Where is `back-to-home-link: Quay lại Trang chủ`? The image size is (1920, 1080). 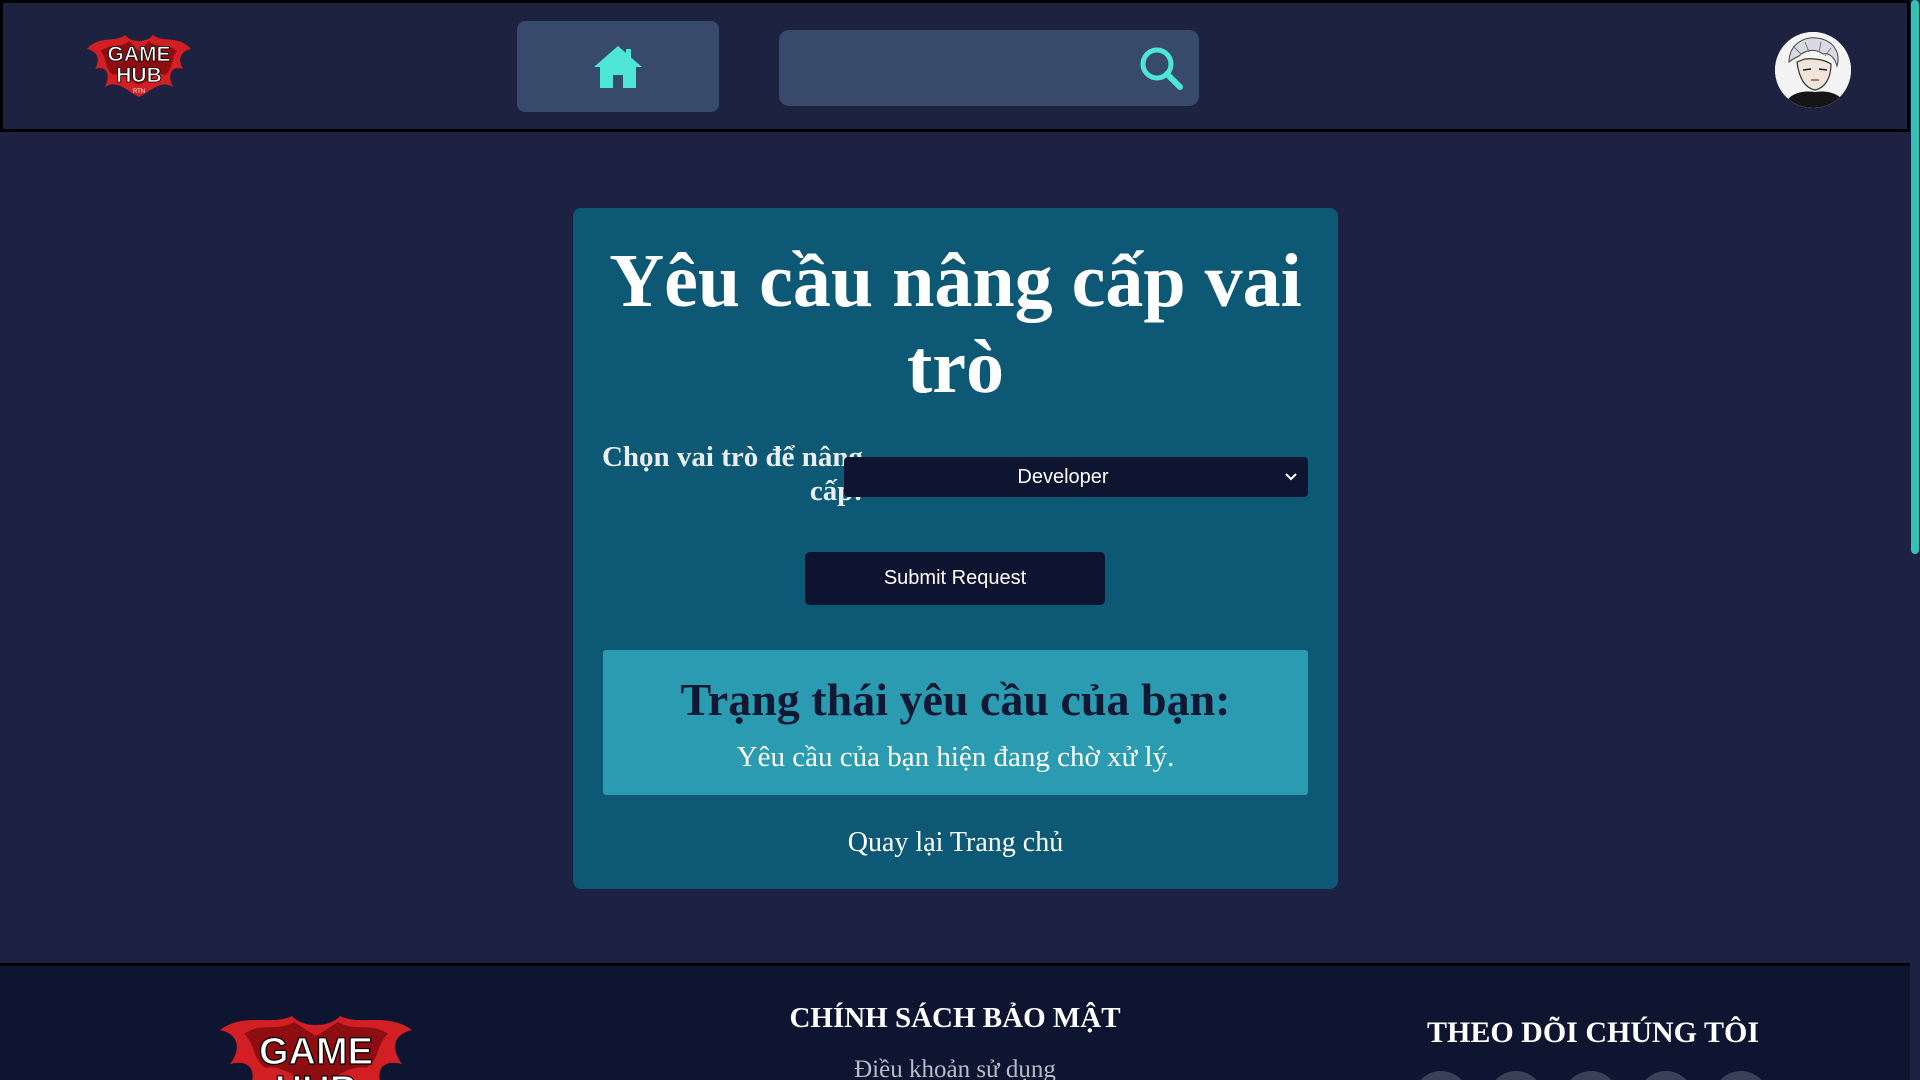
back-to-home-link: Quay lại Trang chủ is located at coordinates (955, 843).